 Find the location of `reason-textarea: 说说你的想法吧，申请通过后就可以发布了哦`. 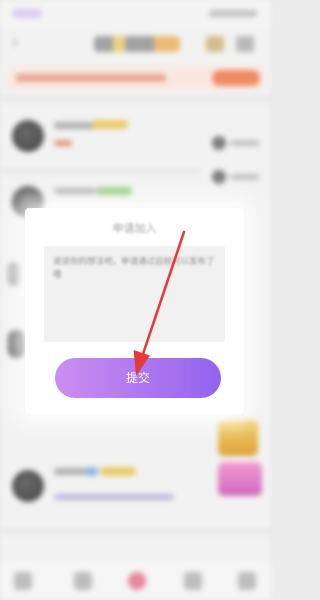

reason-textarea: 说说你的想法吧，申请通过后就可以发布了哦 is located at coordinates (134, 294).